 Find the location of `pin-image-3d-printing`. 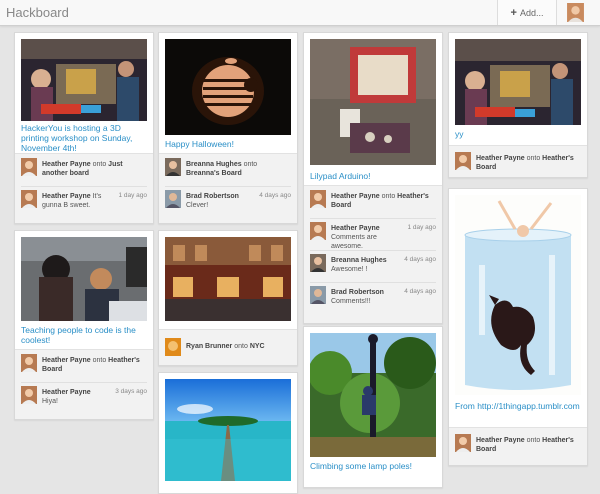

pin-image-3d-printing is located at coordinates (84, 80).